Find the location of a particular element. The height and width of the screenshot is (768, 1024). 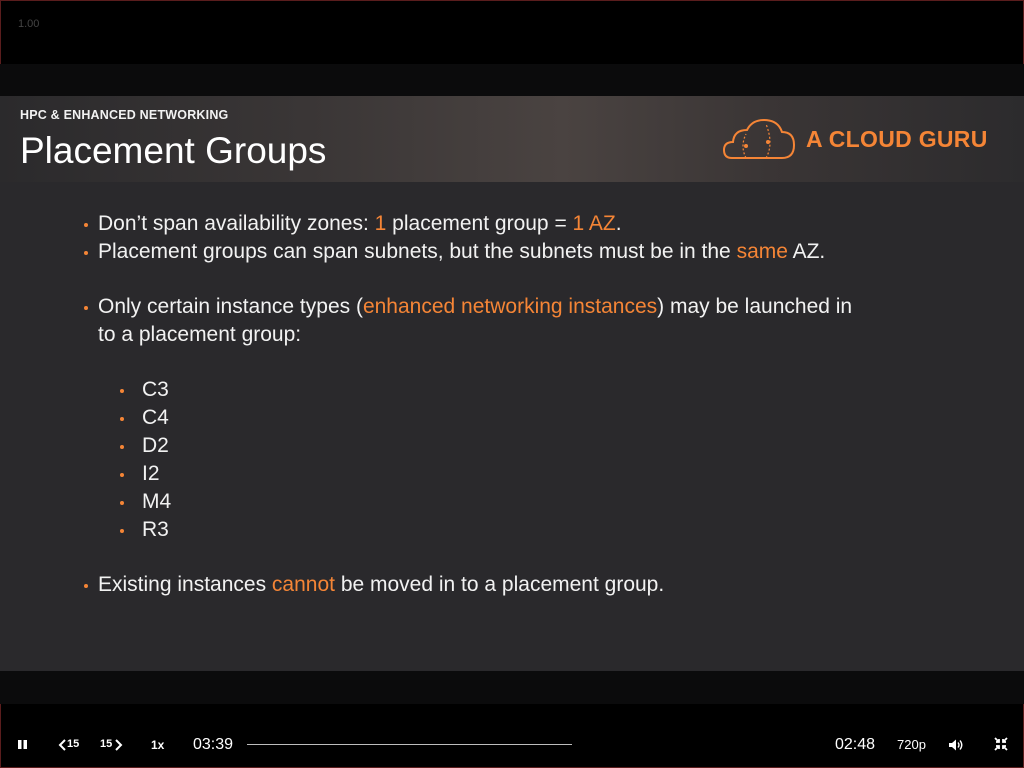

instance-type-item: M4 is located at coordinates (157, 501).